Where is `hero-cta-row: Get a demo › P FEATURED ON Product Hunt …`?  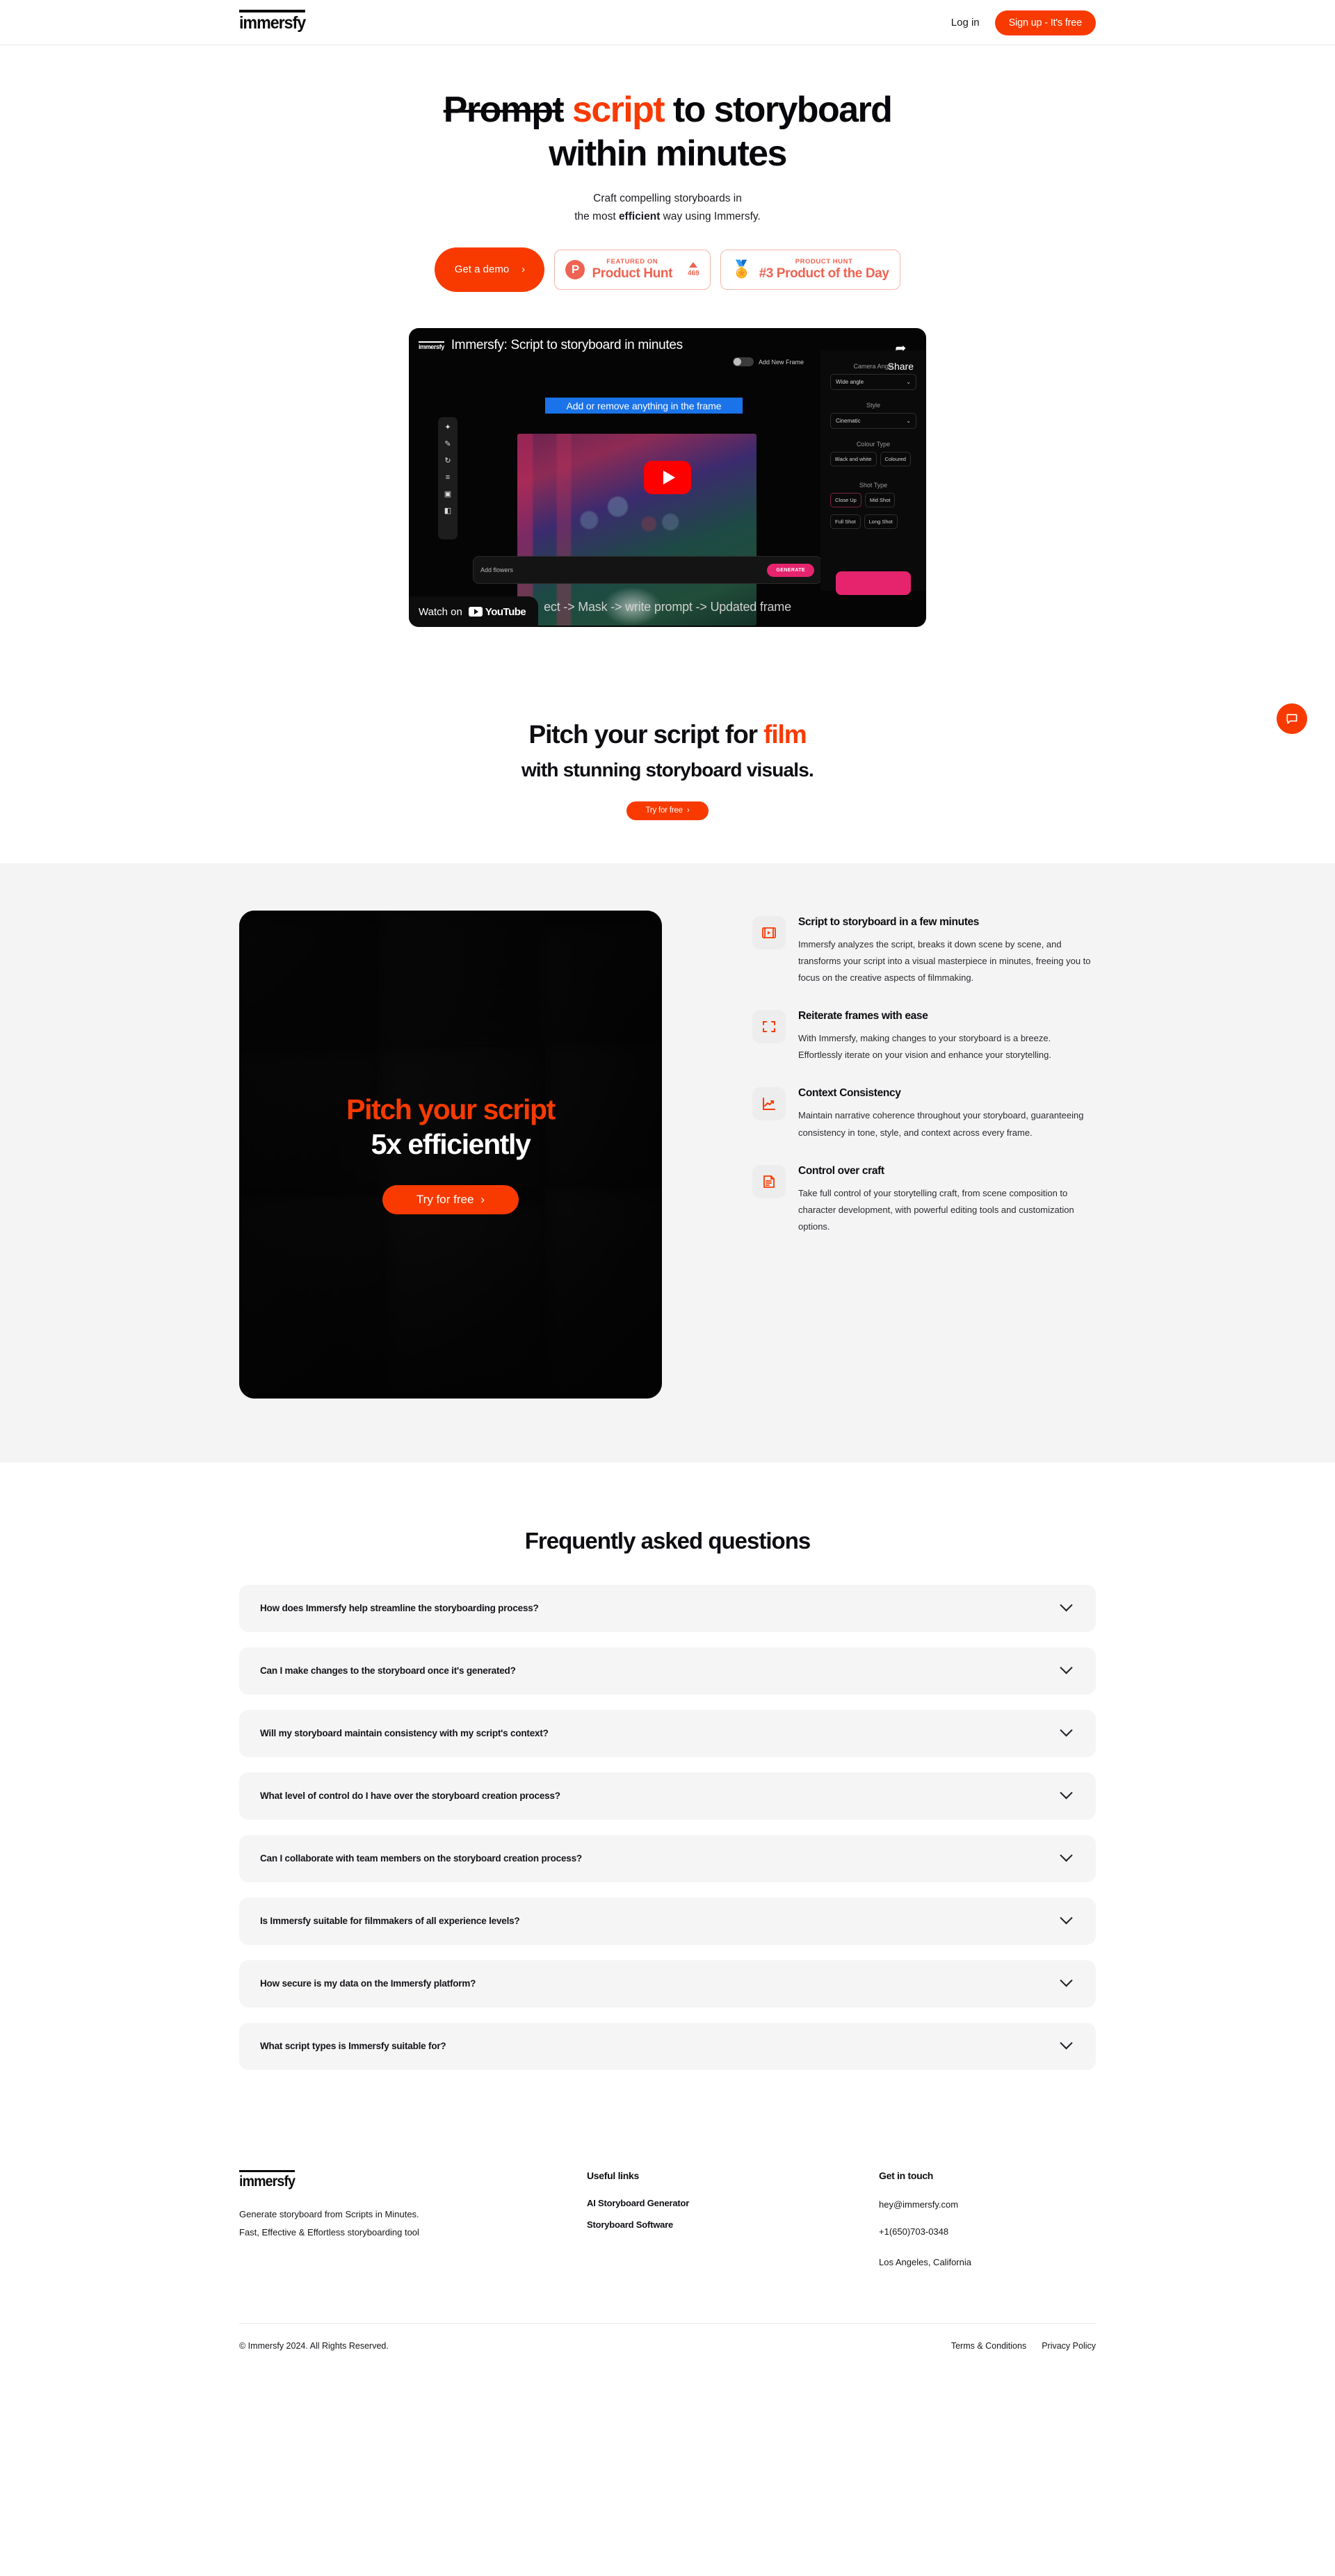 hero-cta-row: Get a demo › P FEATURED ON Product Hunt … is located at coordinates (667, 270).